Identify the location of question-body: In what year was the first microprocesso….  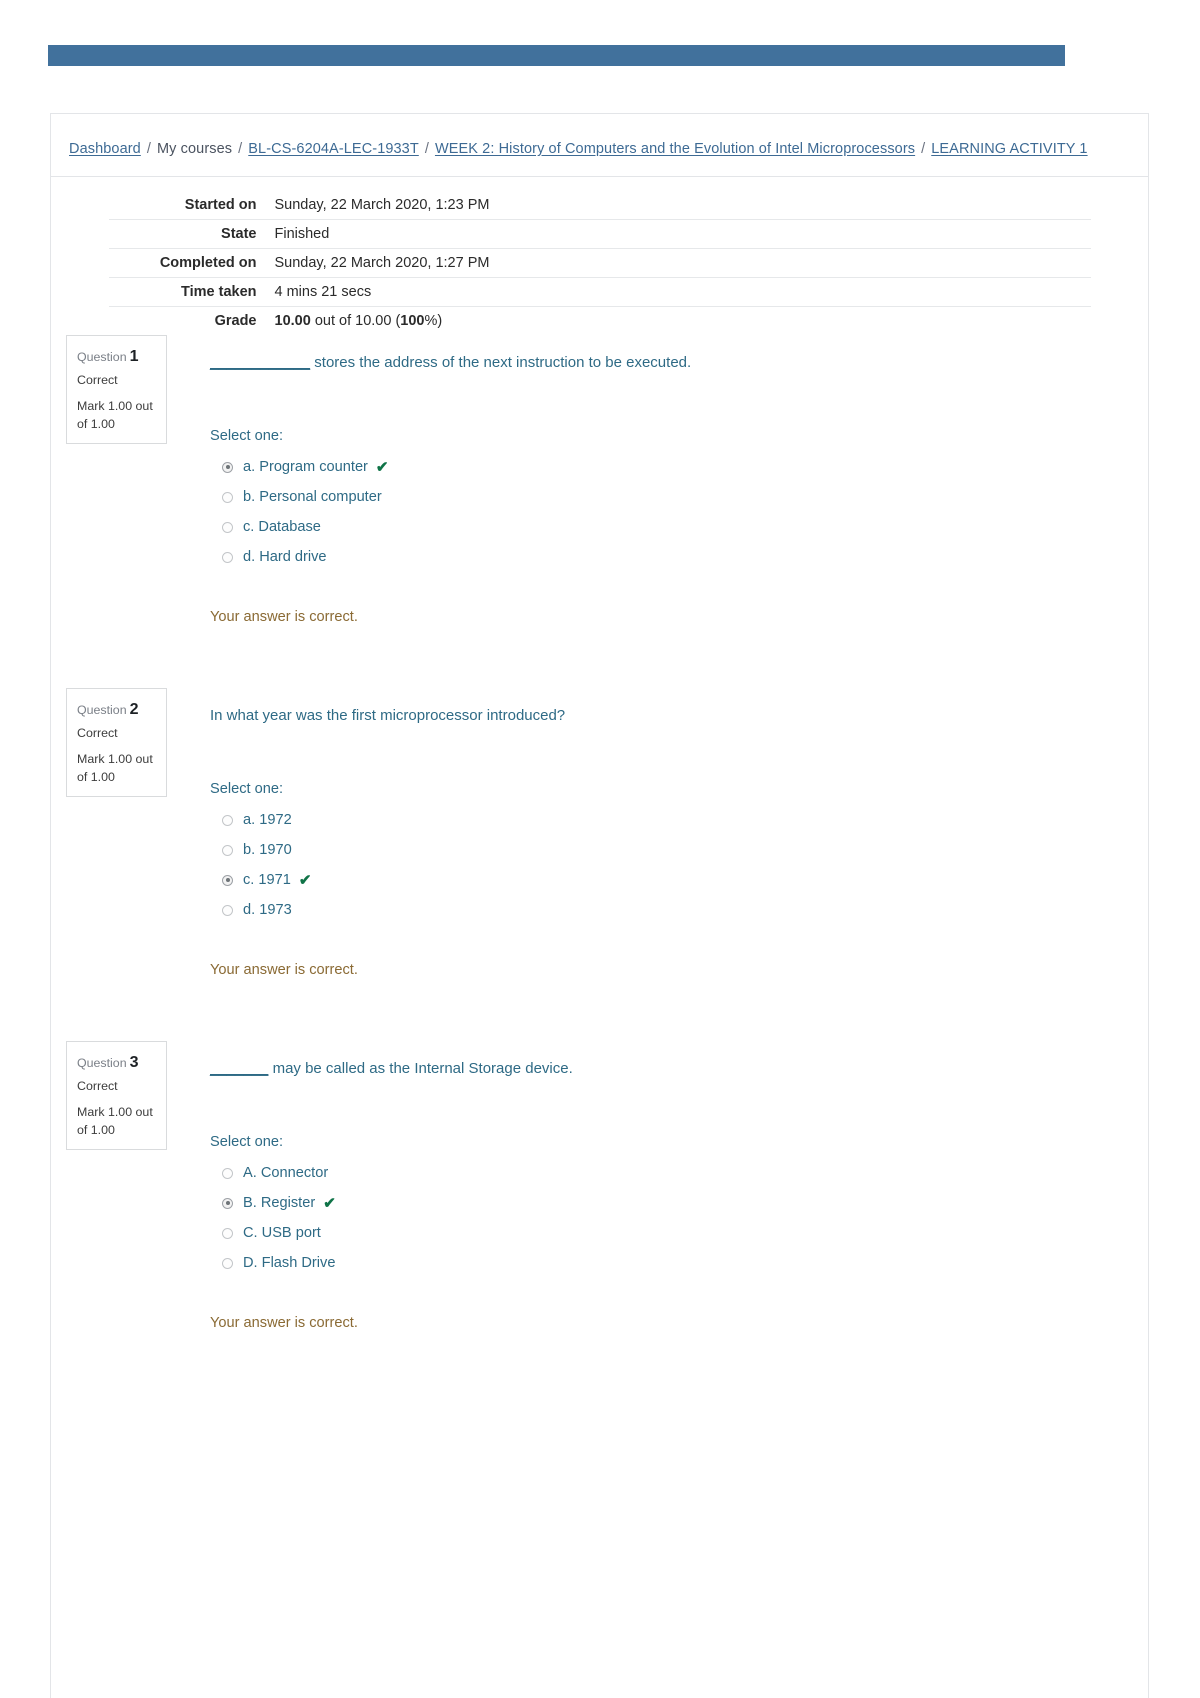
(657, 833).